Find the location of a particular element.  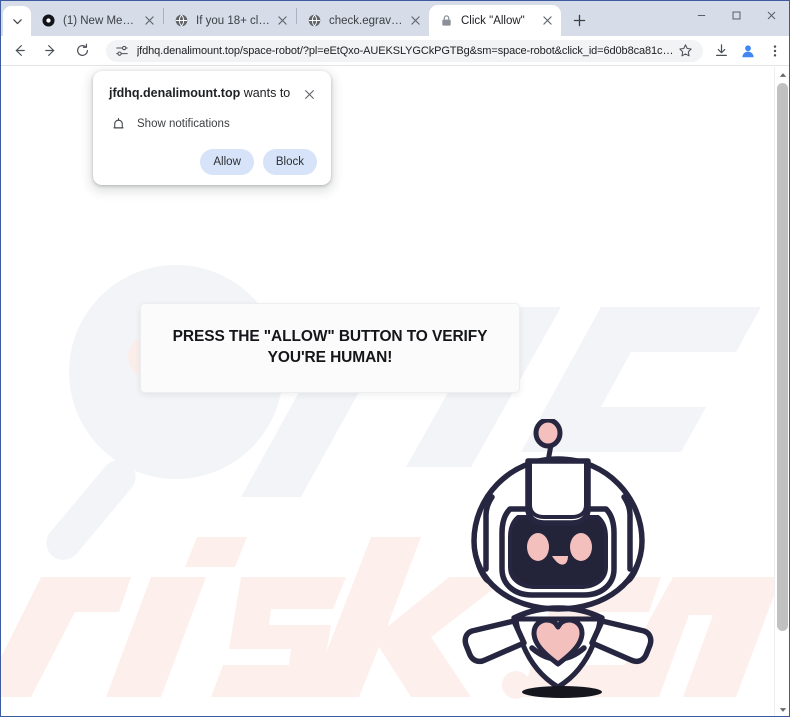

minimize-icon is located at coordinates (701, 15).